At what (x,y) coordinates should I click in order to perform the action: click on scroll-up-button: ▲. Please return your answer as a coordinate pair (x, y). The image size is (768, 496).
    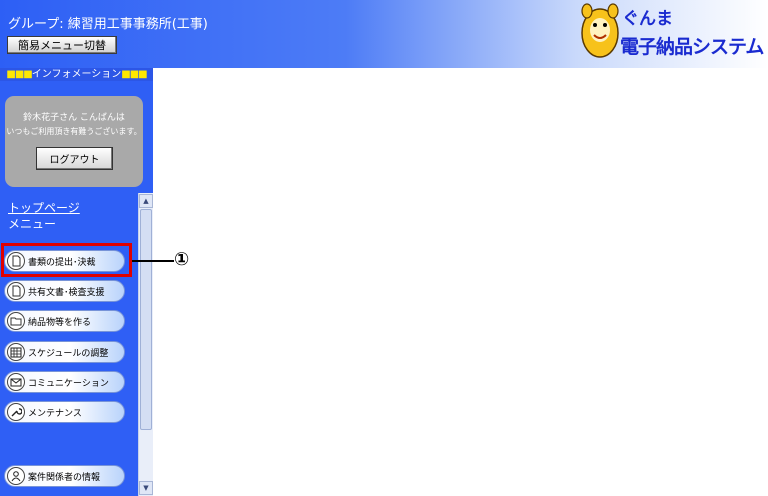
    Looking at the image, I should click on (146, 201).